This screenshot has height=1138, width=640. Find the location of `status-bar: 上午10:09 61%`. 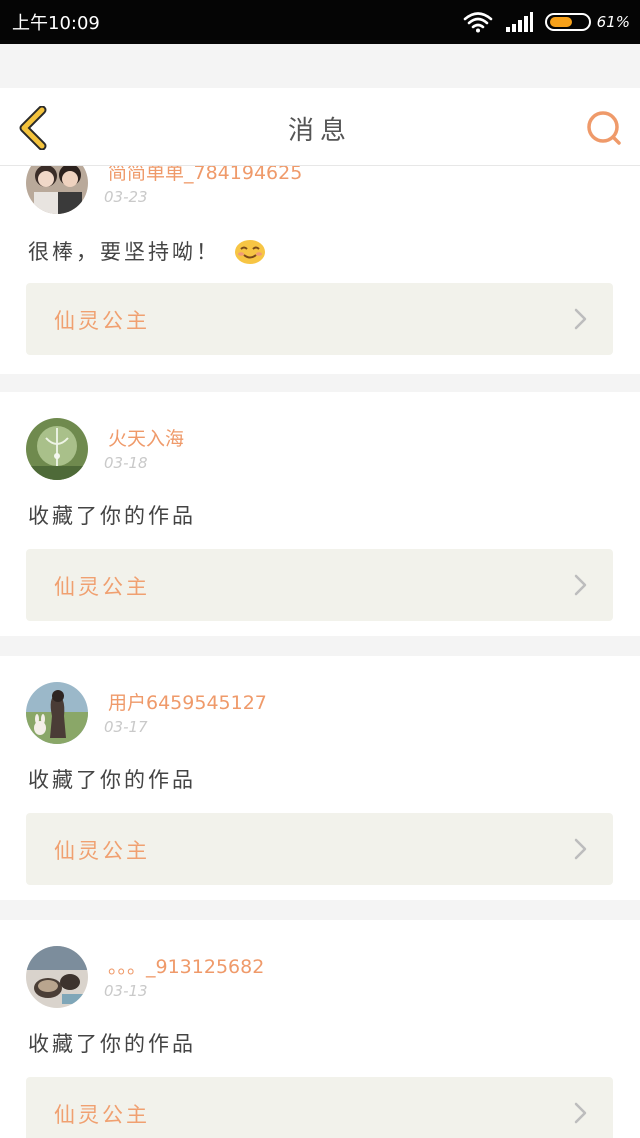

status-bar: 上午10:09 61% is located at coordinates (320, 22).